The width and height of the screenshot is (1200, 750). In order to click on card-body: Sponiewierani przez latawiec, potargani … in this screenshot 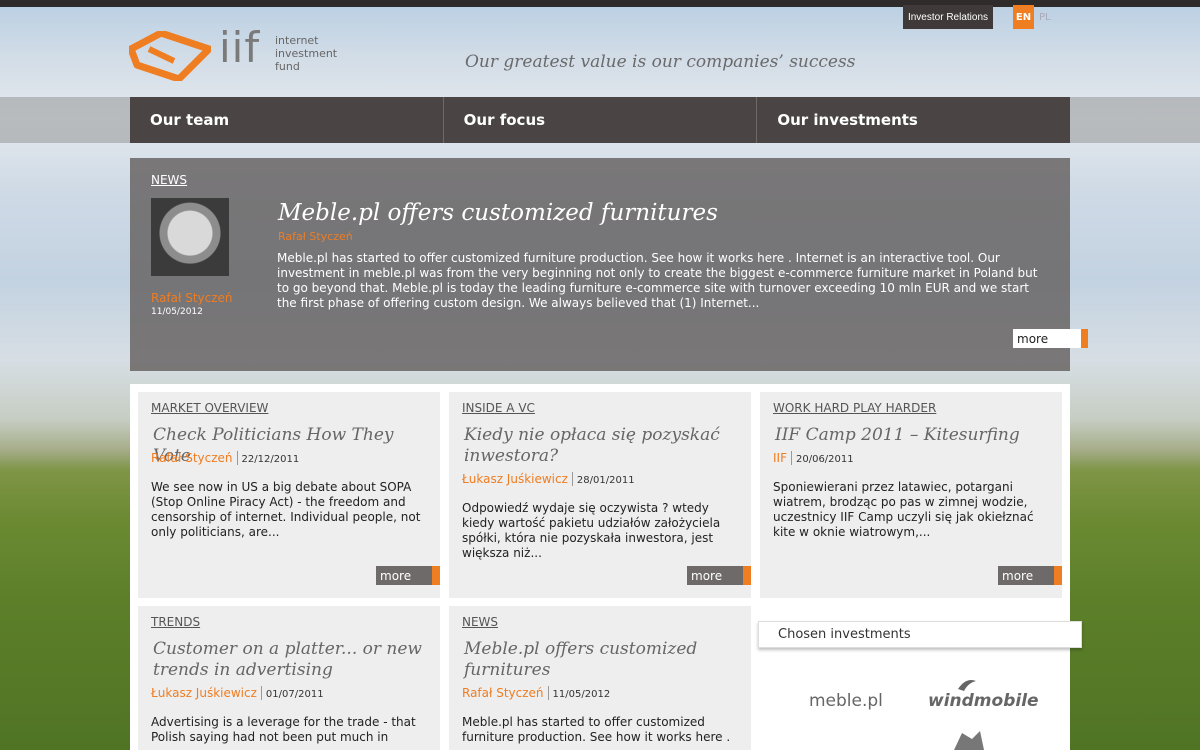, I will do `click(903, 509)`.